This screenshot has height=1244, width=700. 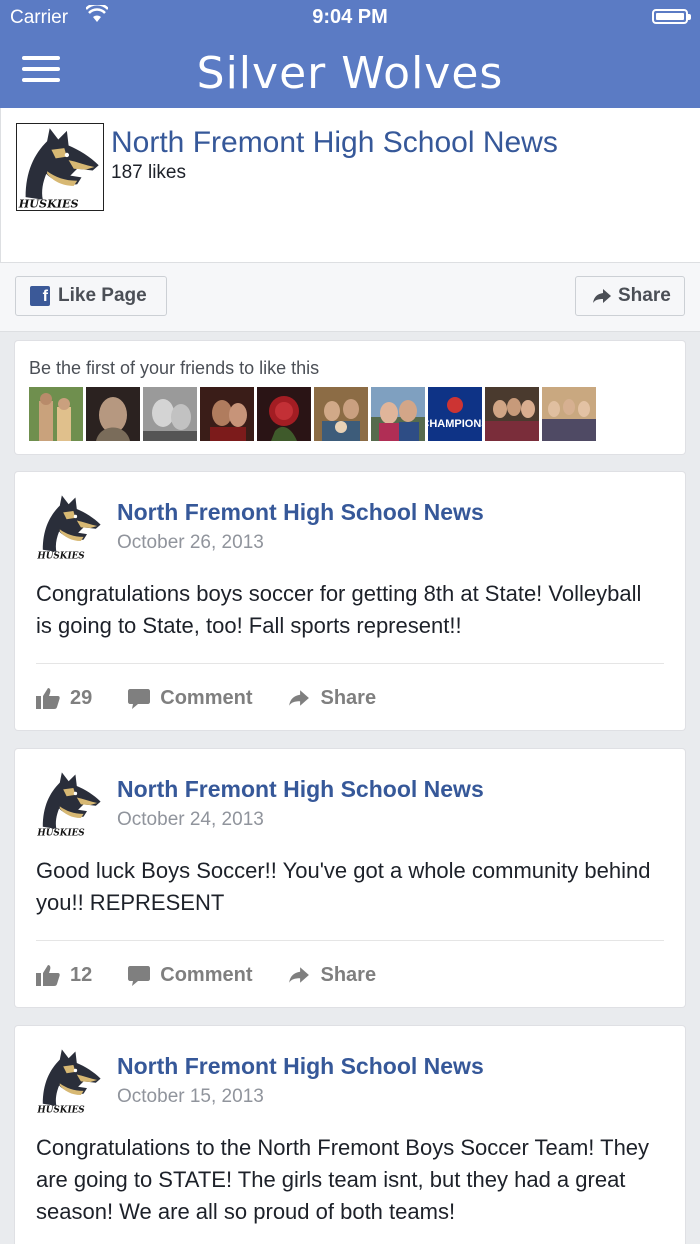 I want to click on status-bar: Carrier 9:04 PM, so click(x=350, y=18).